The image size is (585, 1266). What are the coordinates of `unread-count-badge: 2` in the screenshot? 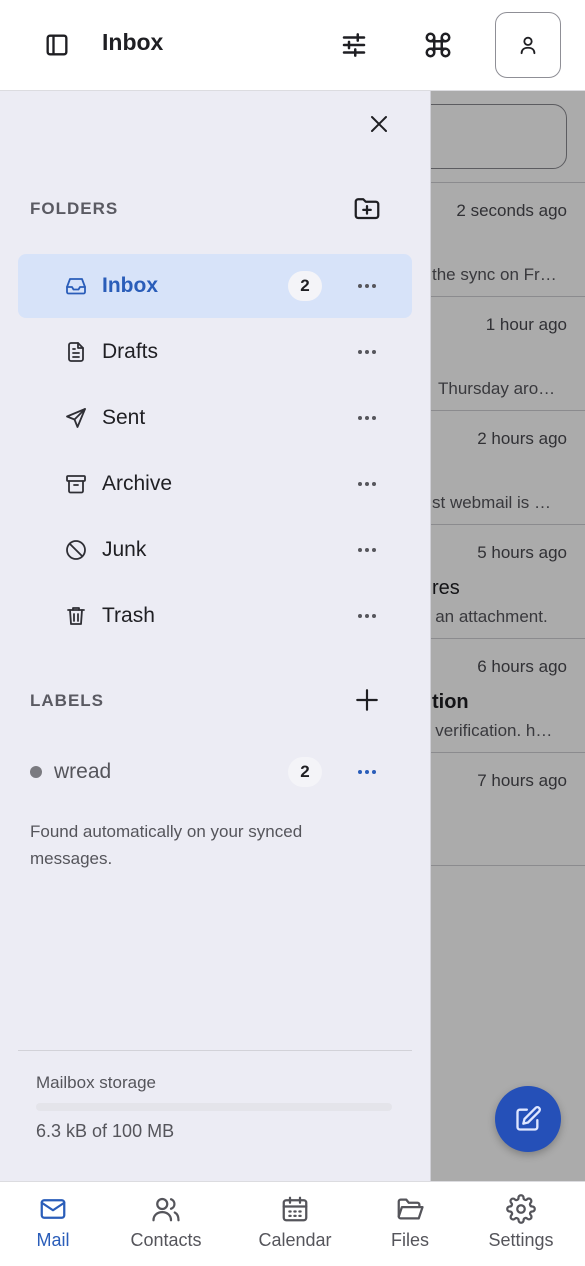 It's located at (305, 286).